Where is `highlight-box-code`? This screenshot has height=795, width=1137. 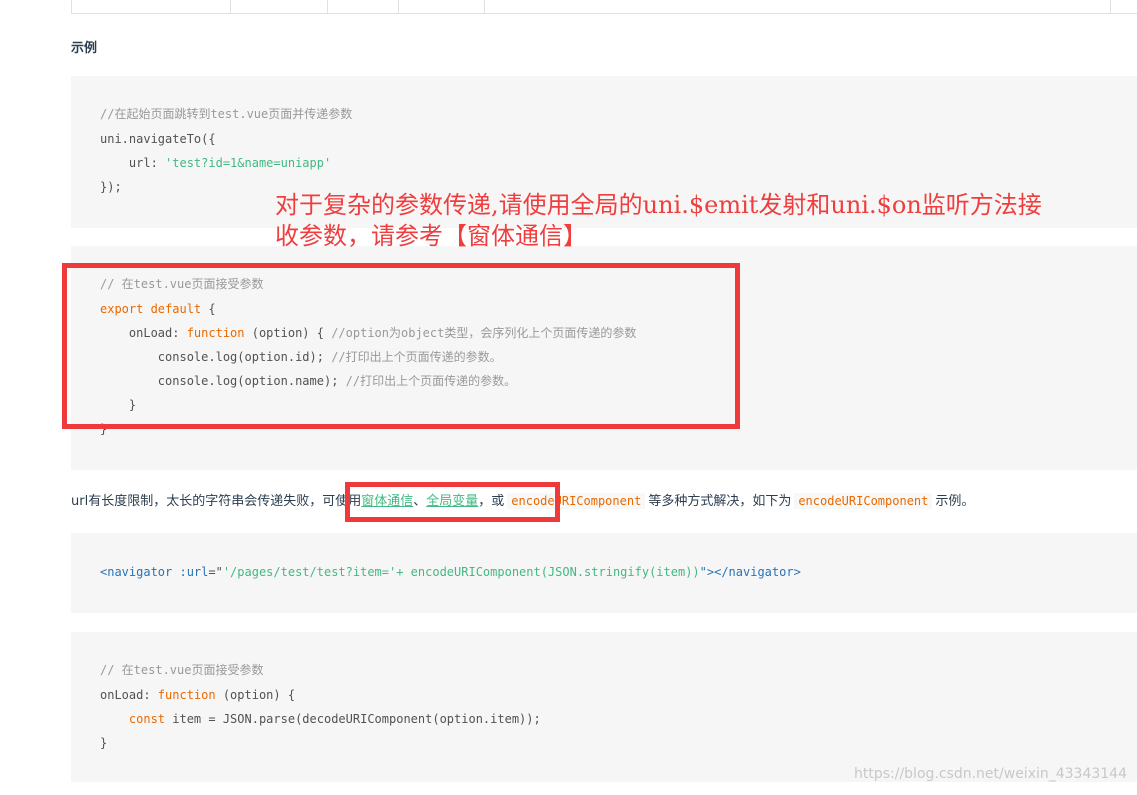
highlight-box-code is located at coordinates (401, 346).